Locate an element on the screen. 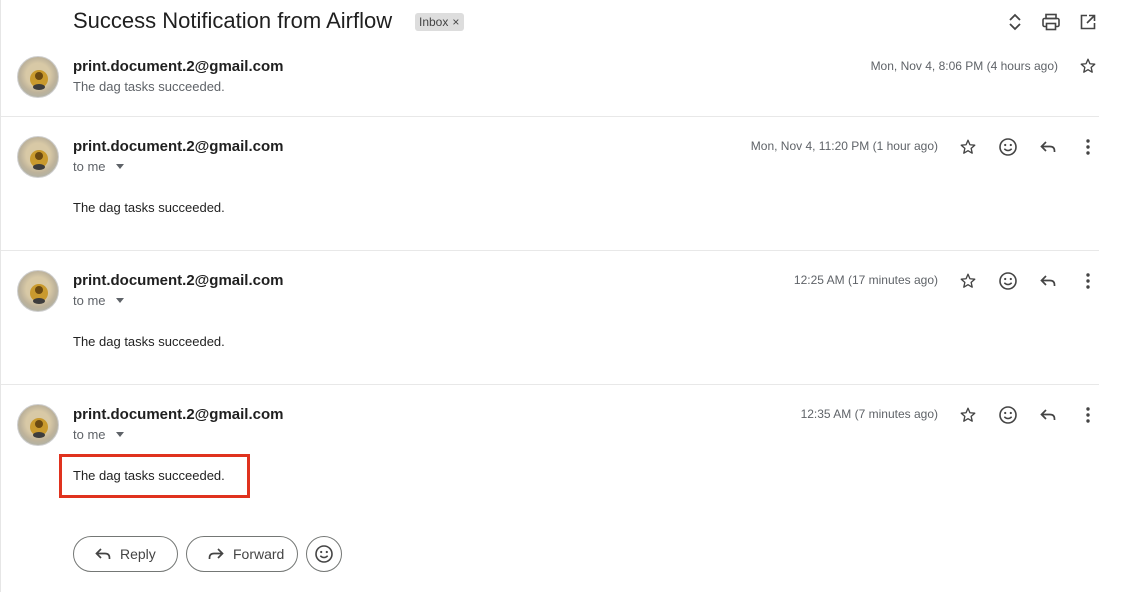 The width and height of the screenshot is (1132, 592). message-date: Mon, Nov 4, 11:20 PM (1 hour ago) is located at coordinates (844, 146).